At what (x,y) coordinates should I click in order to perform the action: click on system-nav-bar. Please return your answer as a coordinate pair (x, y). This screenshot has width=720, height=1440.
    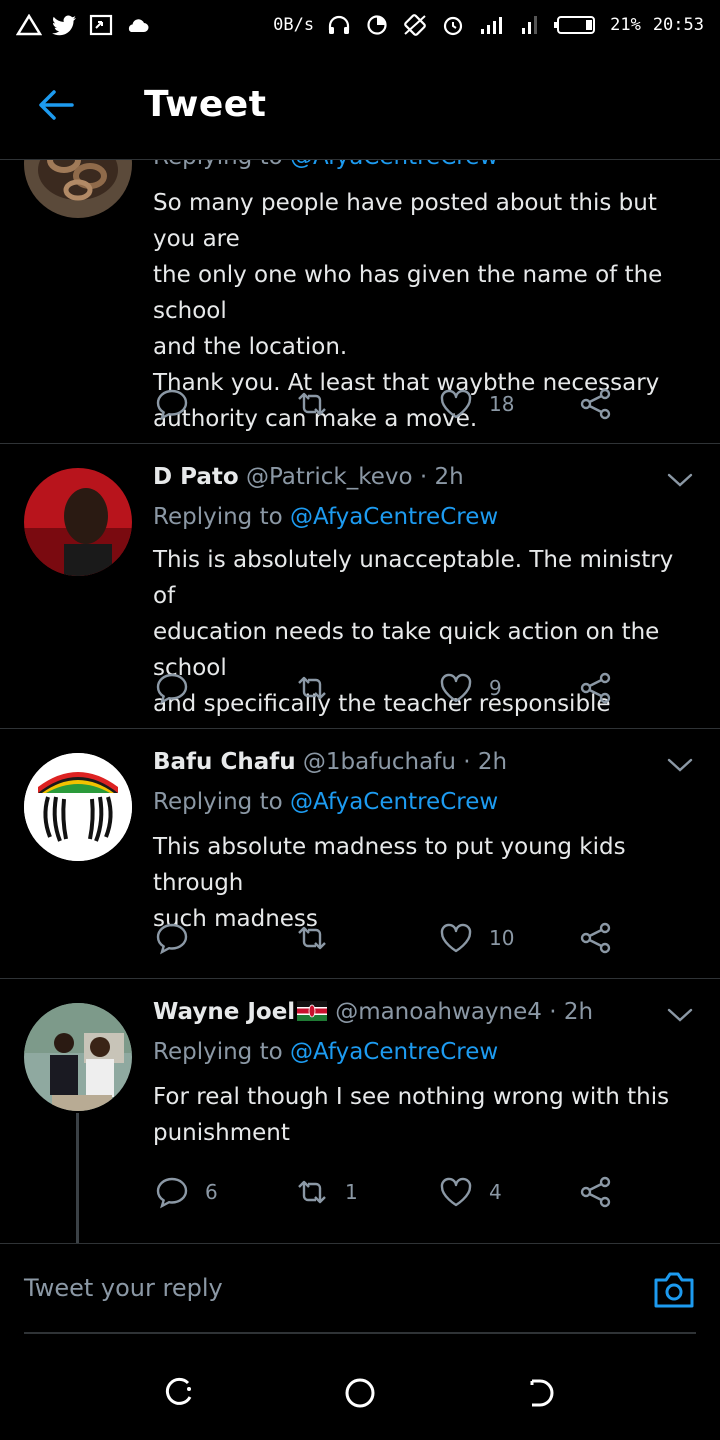
    Looking at the image, I should click on (360, 1393).